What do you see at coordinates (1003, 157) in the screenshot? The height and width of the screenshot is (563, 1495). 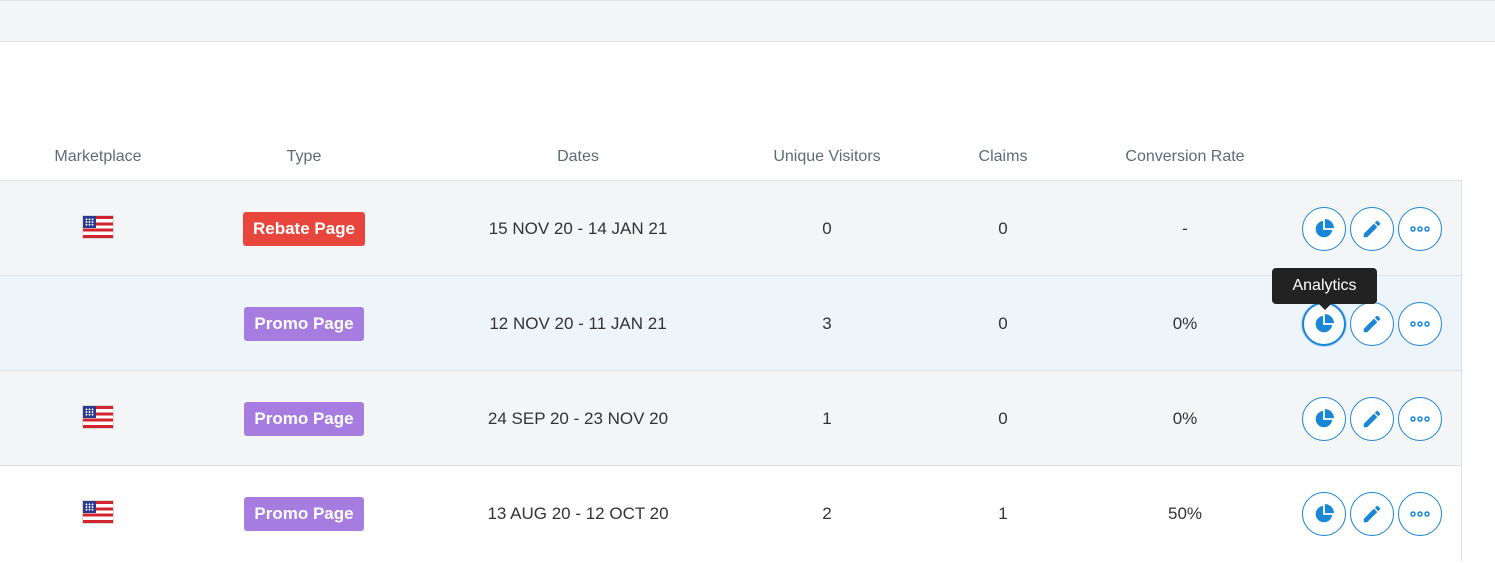 I see `header-claims: Claims` at bounding box center [1003, 157].